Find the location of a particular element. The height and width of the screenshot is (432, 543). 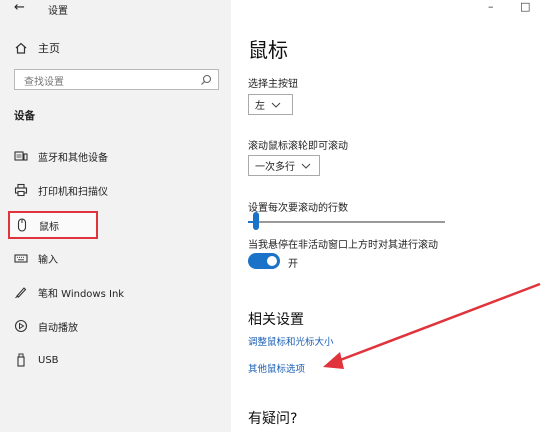

bluetooth-devices-icon is located at coordinates (21, 156).